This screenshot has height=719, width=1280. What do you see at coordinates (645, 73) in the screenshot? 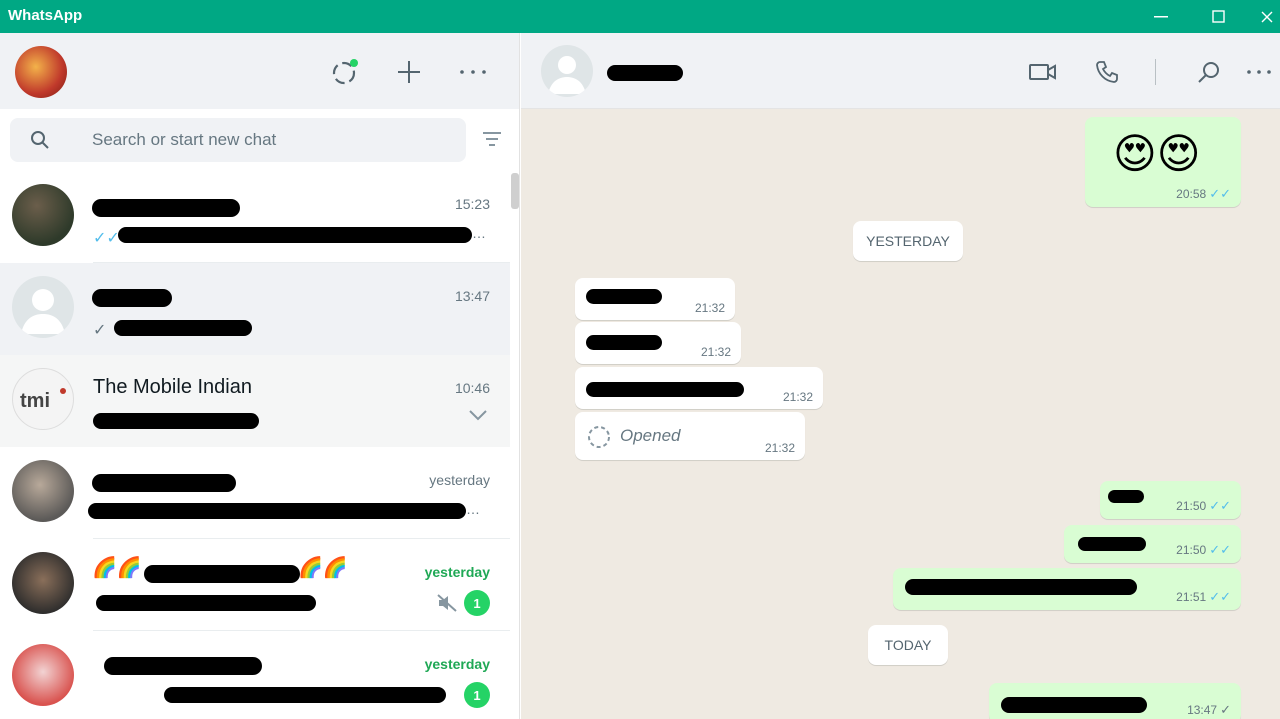
I see `redacted-contact-name` at bounding box center [645, 73].